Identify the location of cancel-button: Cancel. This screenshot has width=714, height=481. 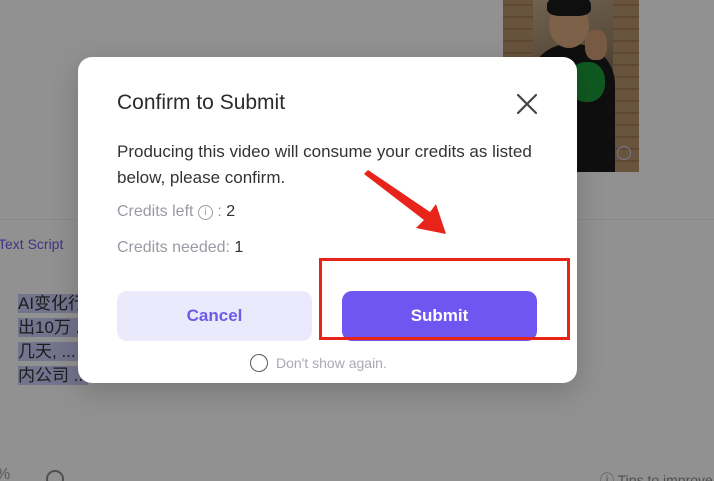
(214, 316).